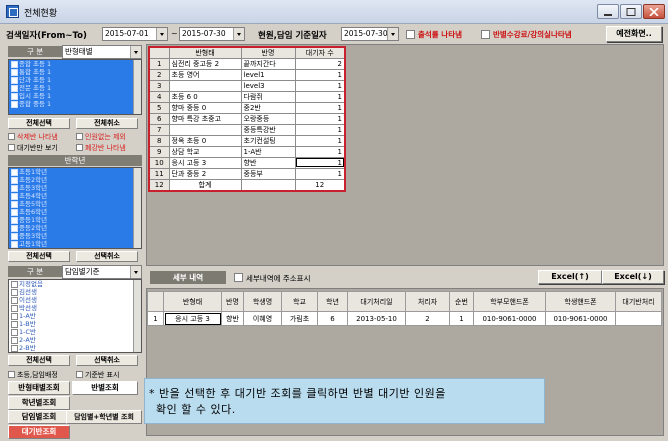  I want to click on class-base-date-picker: 2015-07-30, so click(370, 34).